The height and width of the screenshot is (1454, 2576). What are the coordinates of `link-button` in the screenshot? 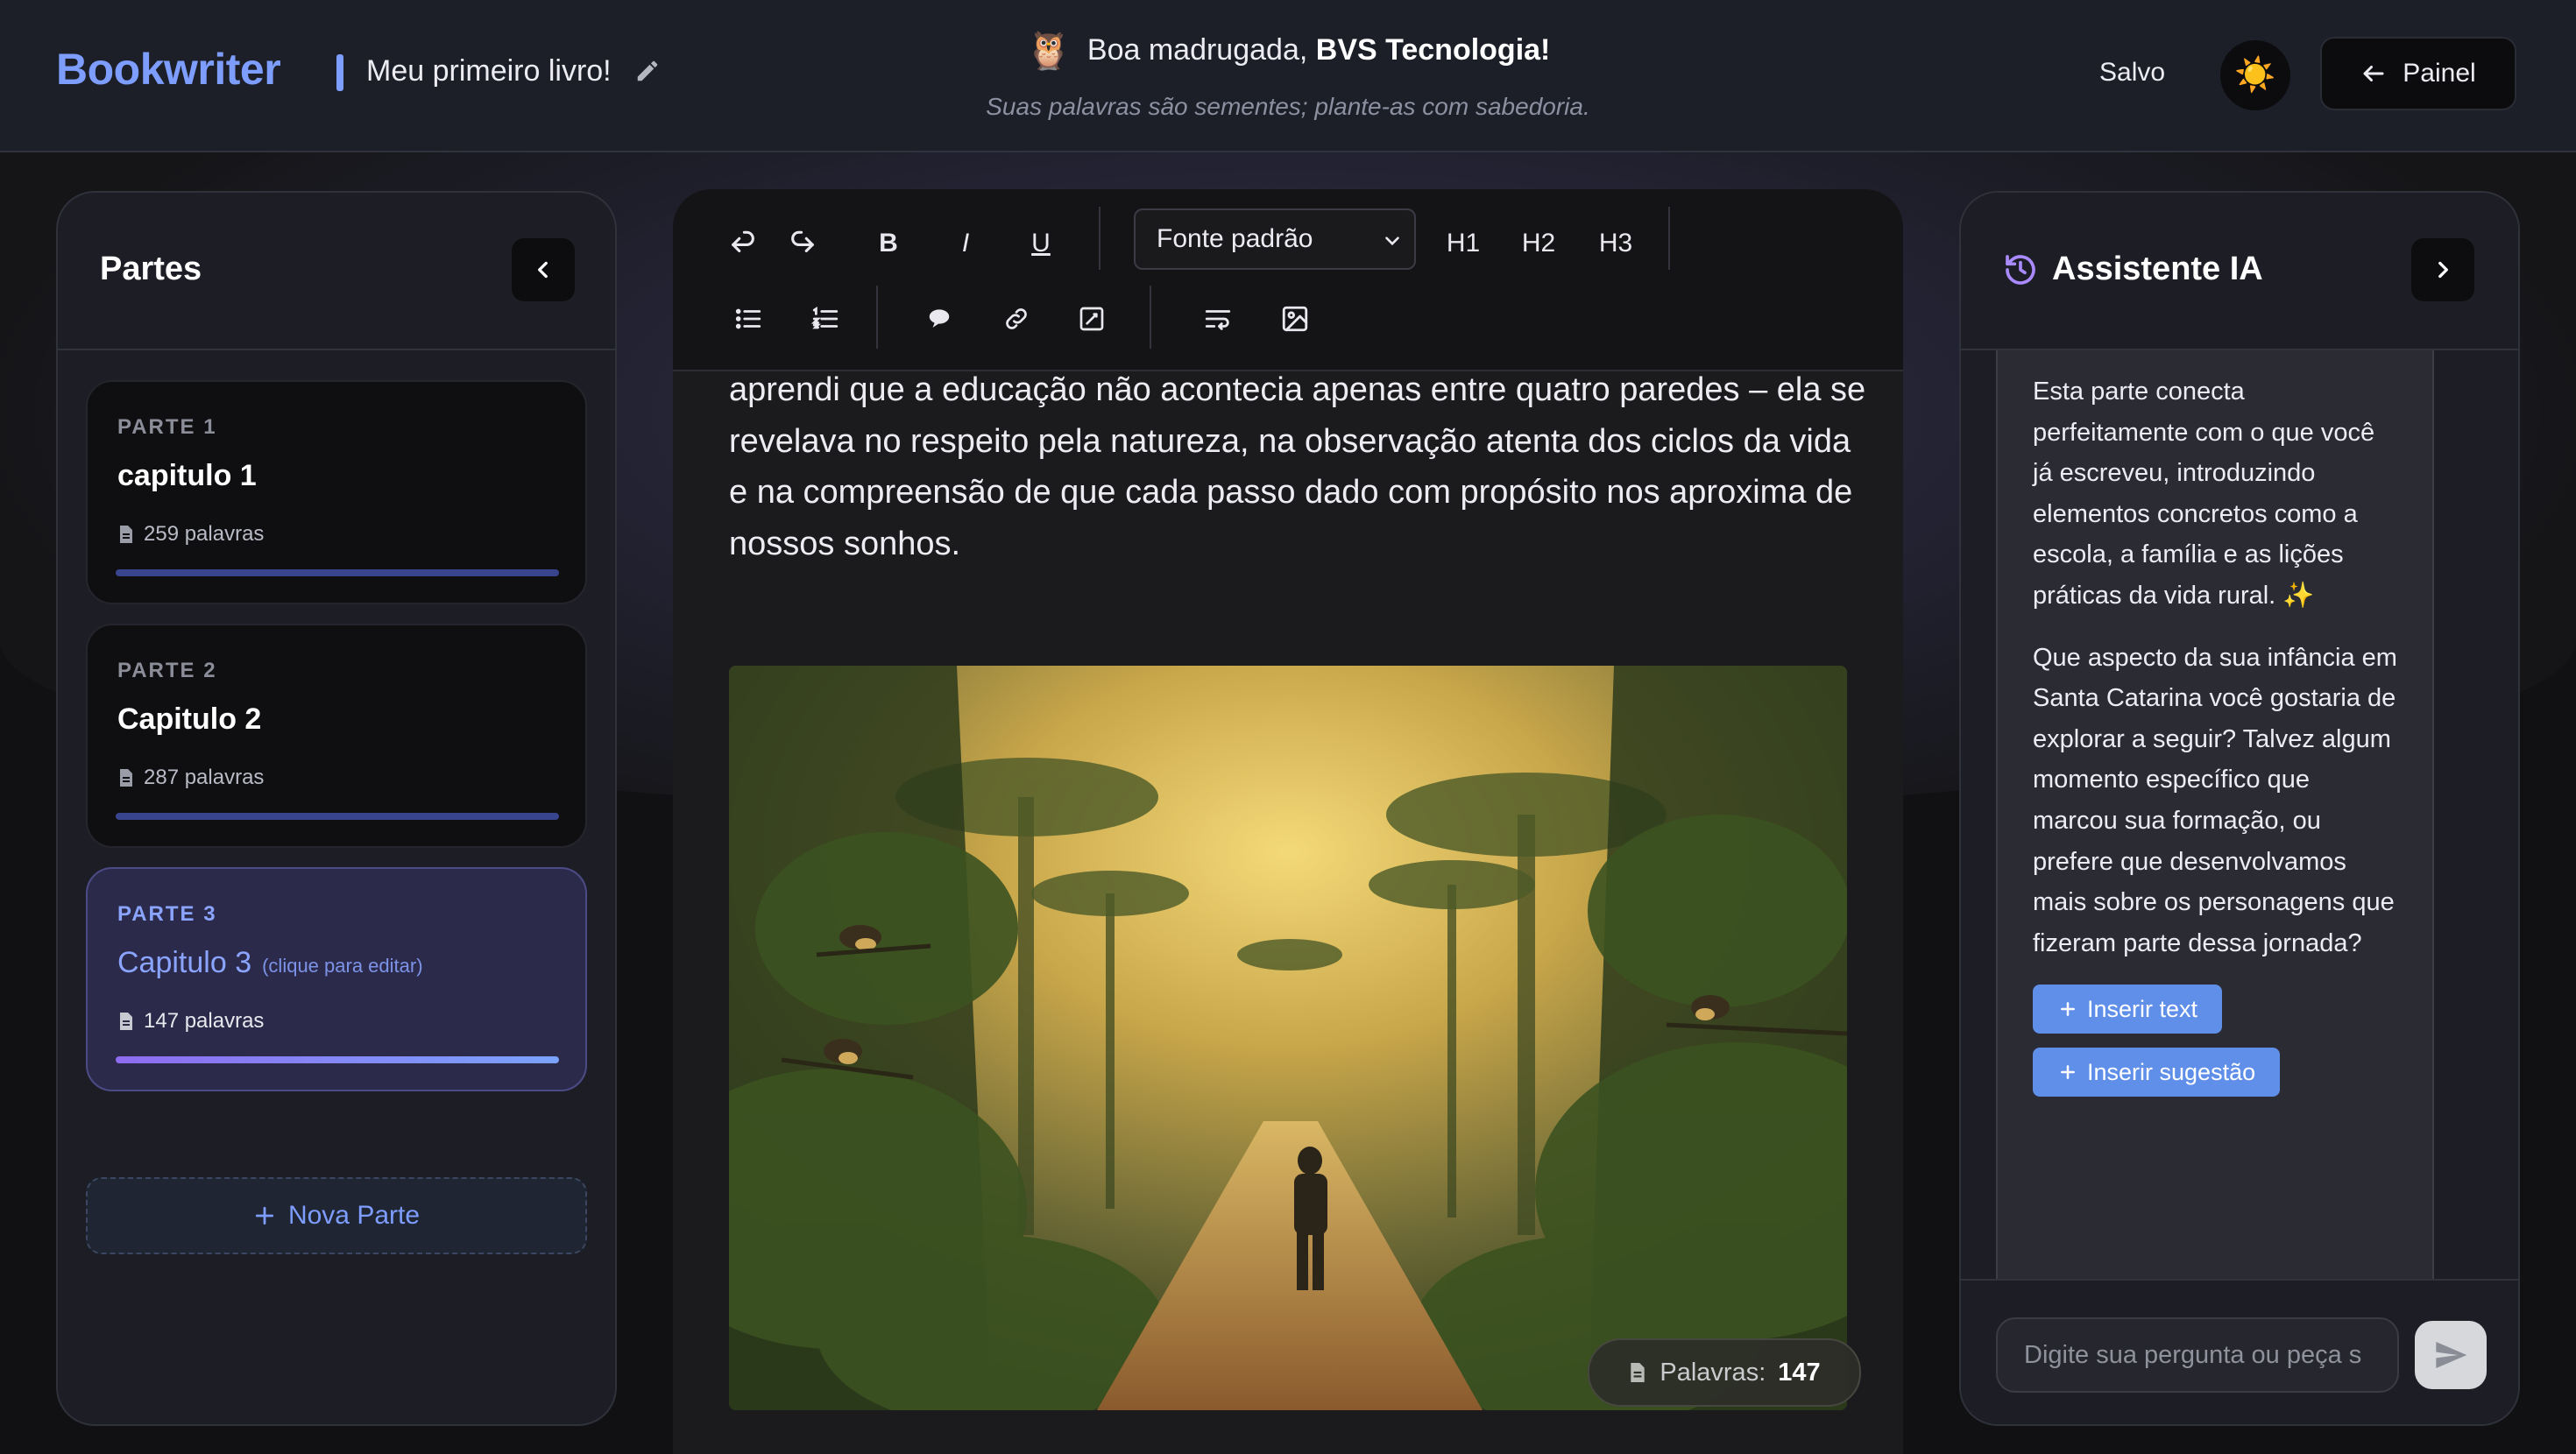 It's located at (1016, 319).